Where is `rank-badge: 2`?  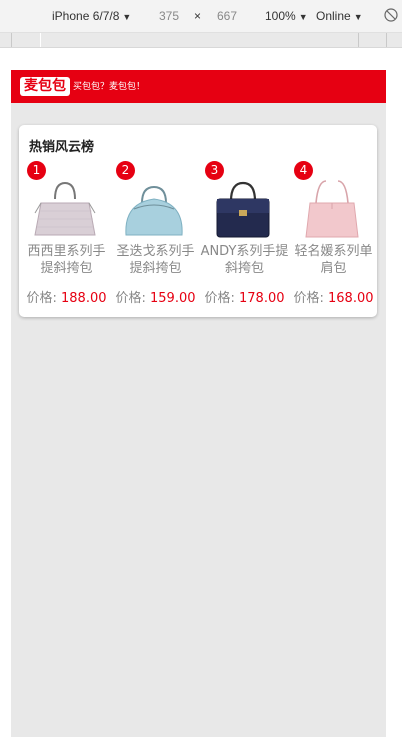
rank-badge: 2 is located at coordinates (125, 170).